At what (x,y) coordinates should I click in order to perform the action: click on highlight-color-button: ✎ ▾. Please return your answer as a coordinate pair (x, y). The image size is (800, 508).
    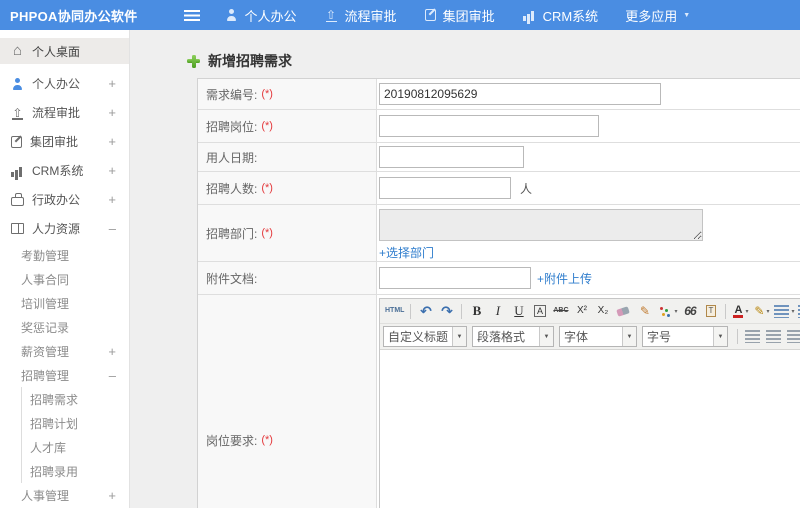
    Looking at the image, I should click on (761, 311).